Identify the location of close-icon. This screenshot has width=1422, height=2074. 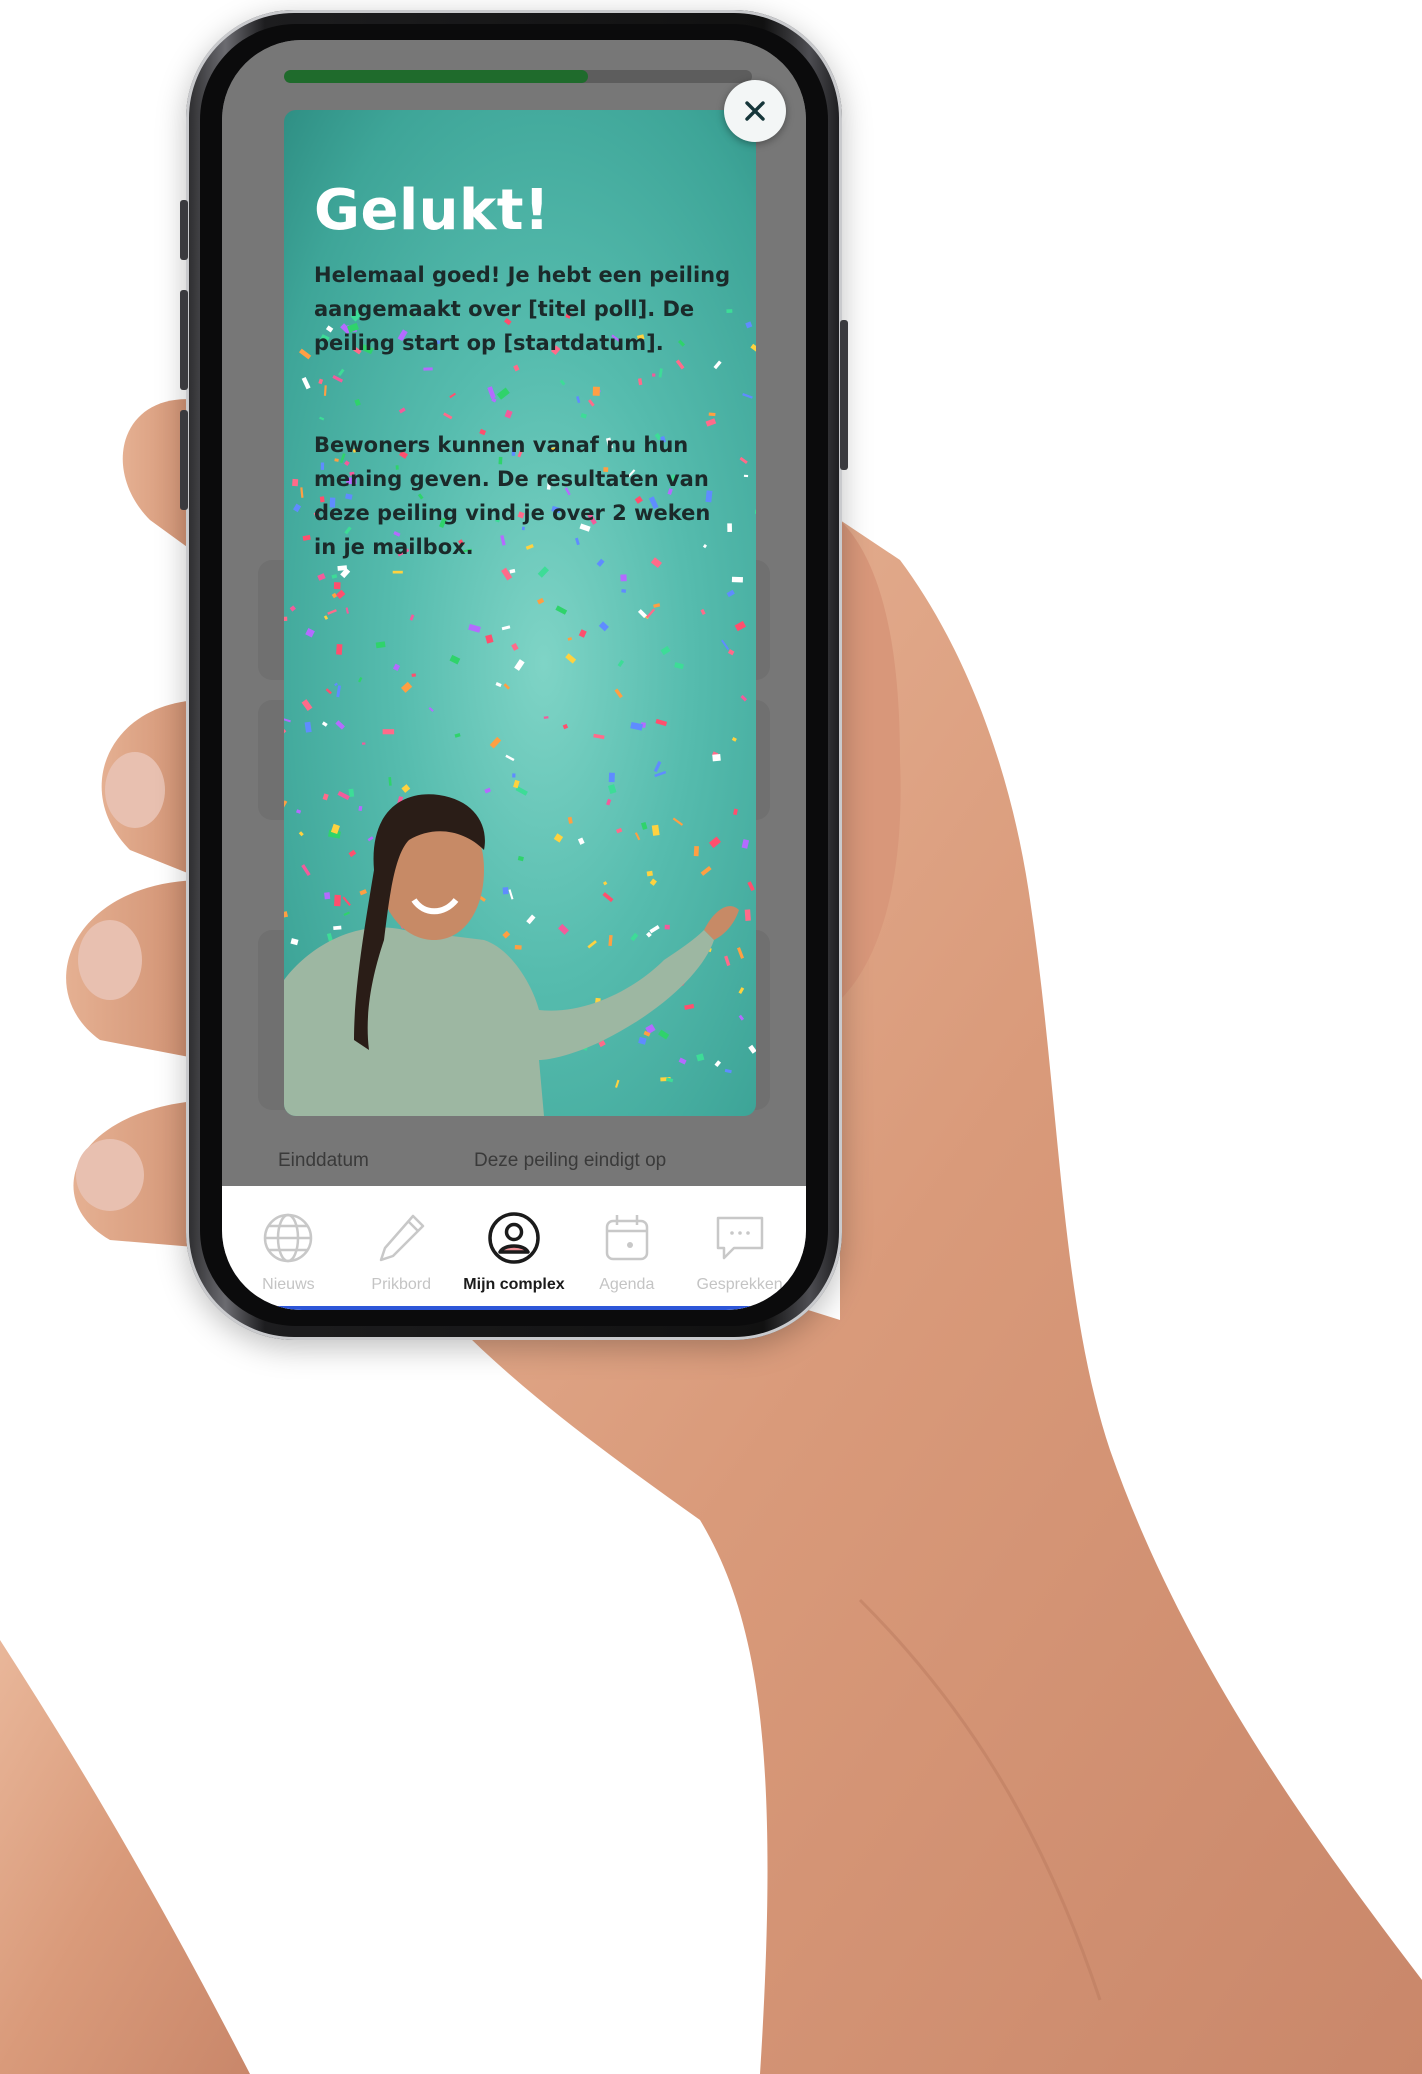
(755, 111).